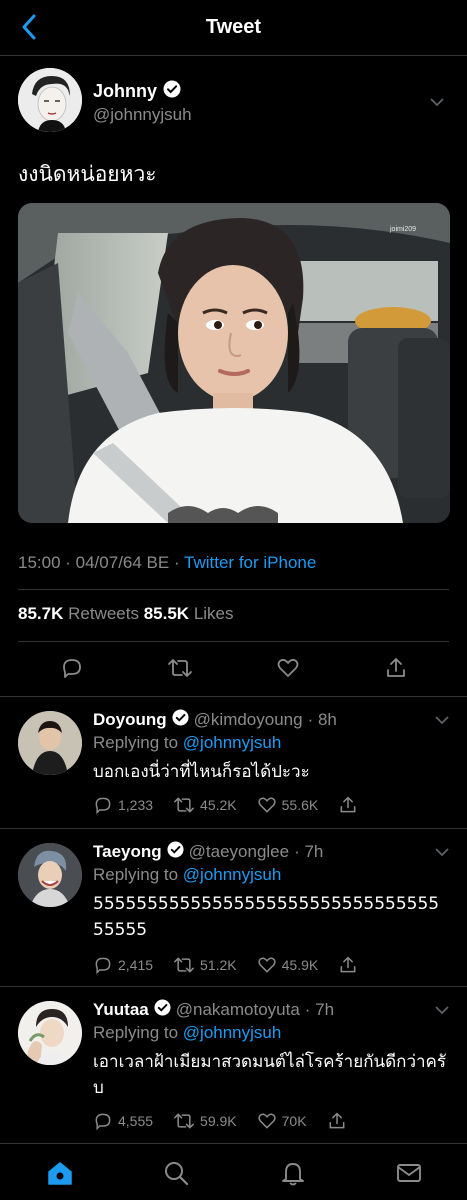 The width and height of the screenshot is (467, 1200). Describe the element at coordinates (60, 1173) in the screenshot. I see `home-icon` at that location.